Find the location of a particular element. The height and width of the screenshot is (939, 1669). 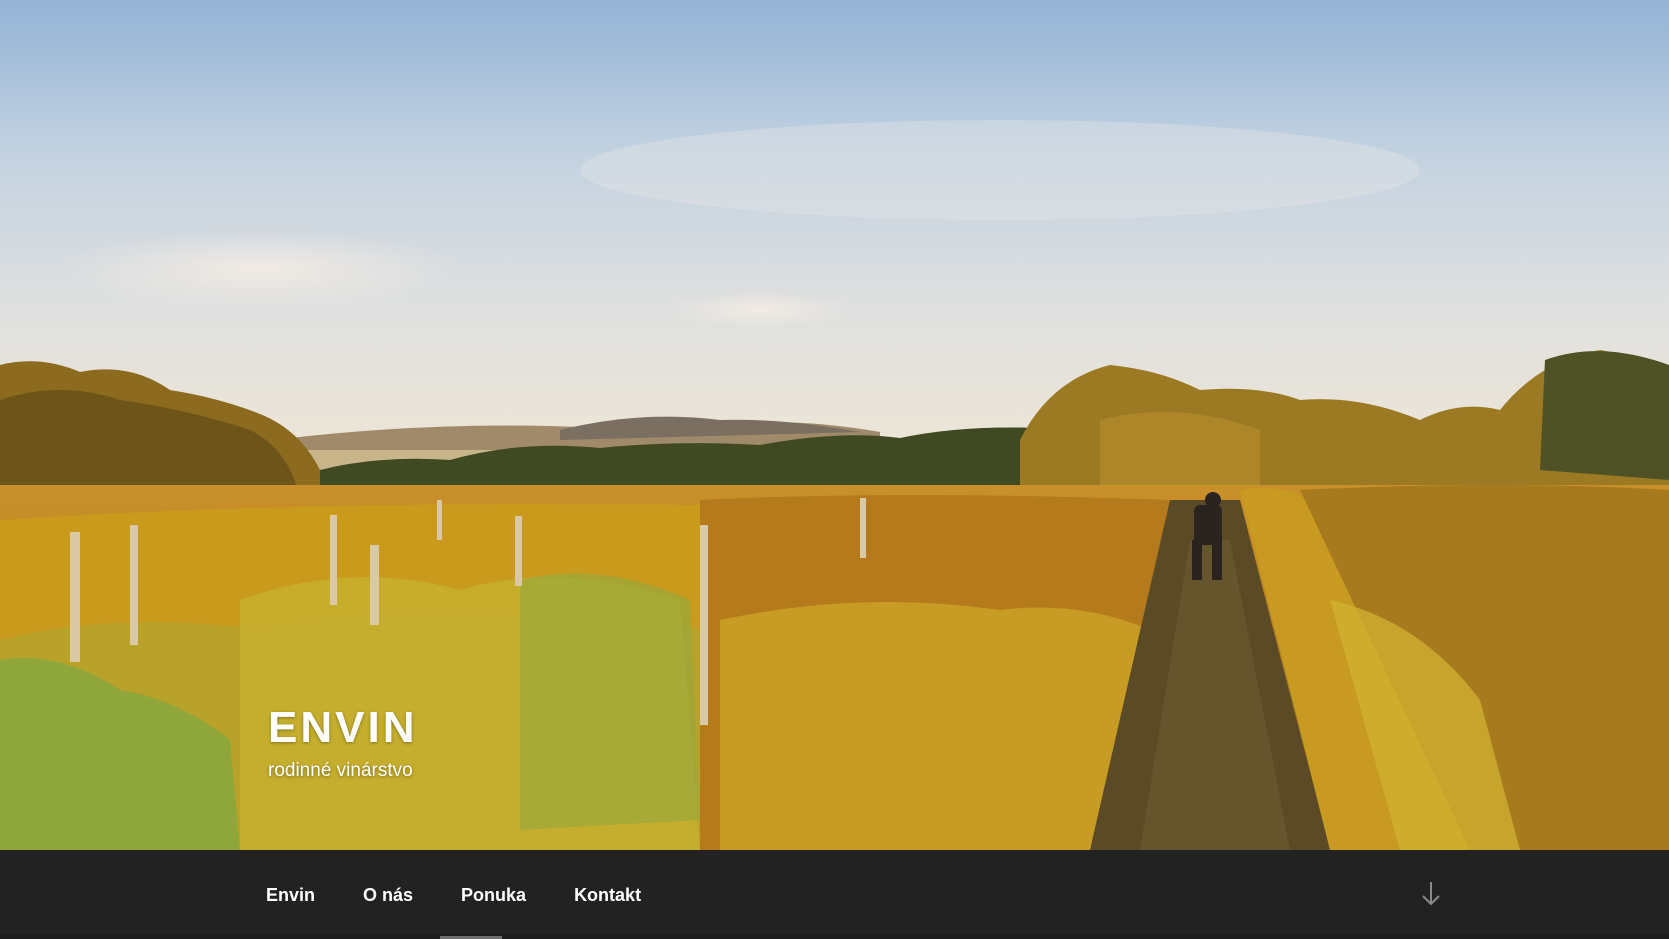

nav-item-o-nas: O nás is located at coordinates (388, 895).